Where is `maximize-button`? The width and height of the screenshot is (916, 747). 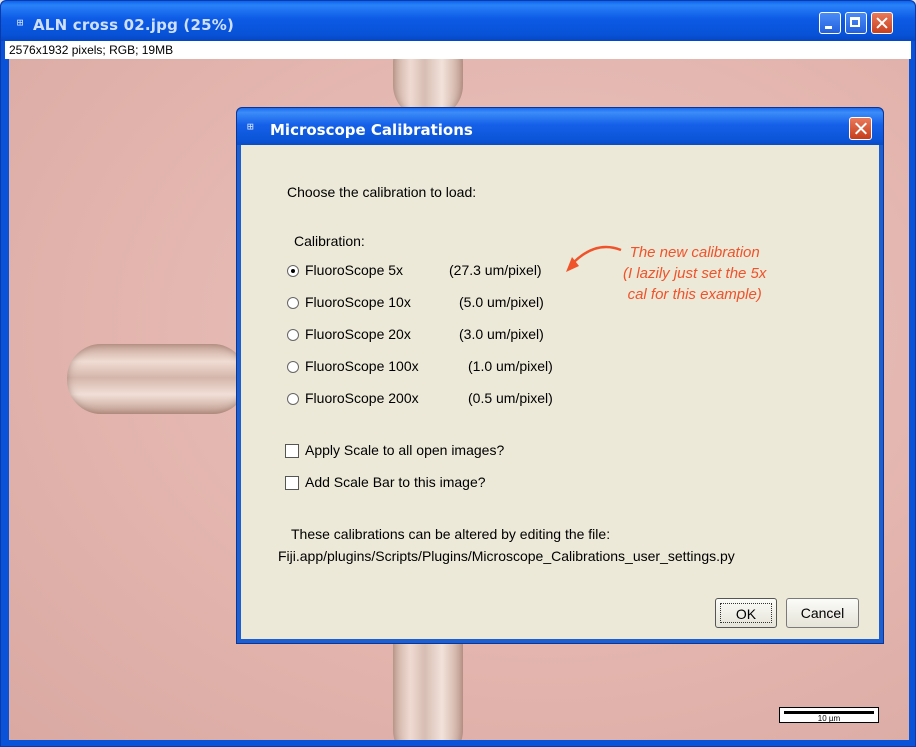 maximize-button is located at coordinates (856, 23).